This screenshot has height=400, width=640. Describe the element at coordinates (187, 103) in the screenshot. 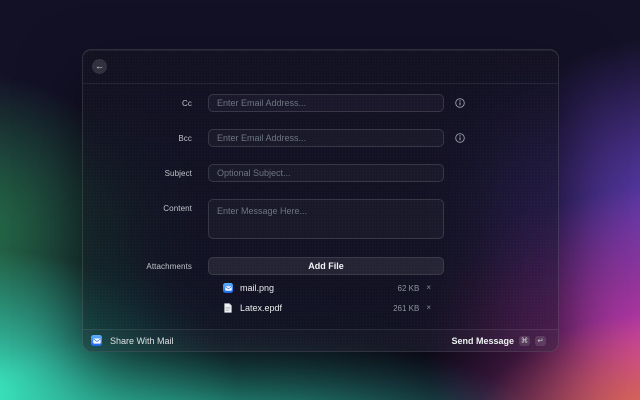

I see `cc-label: Cc` at that location.